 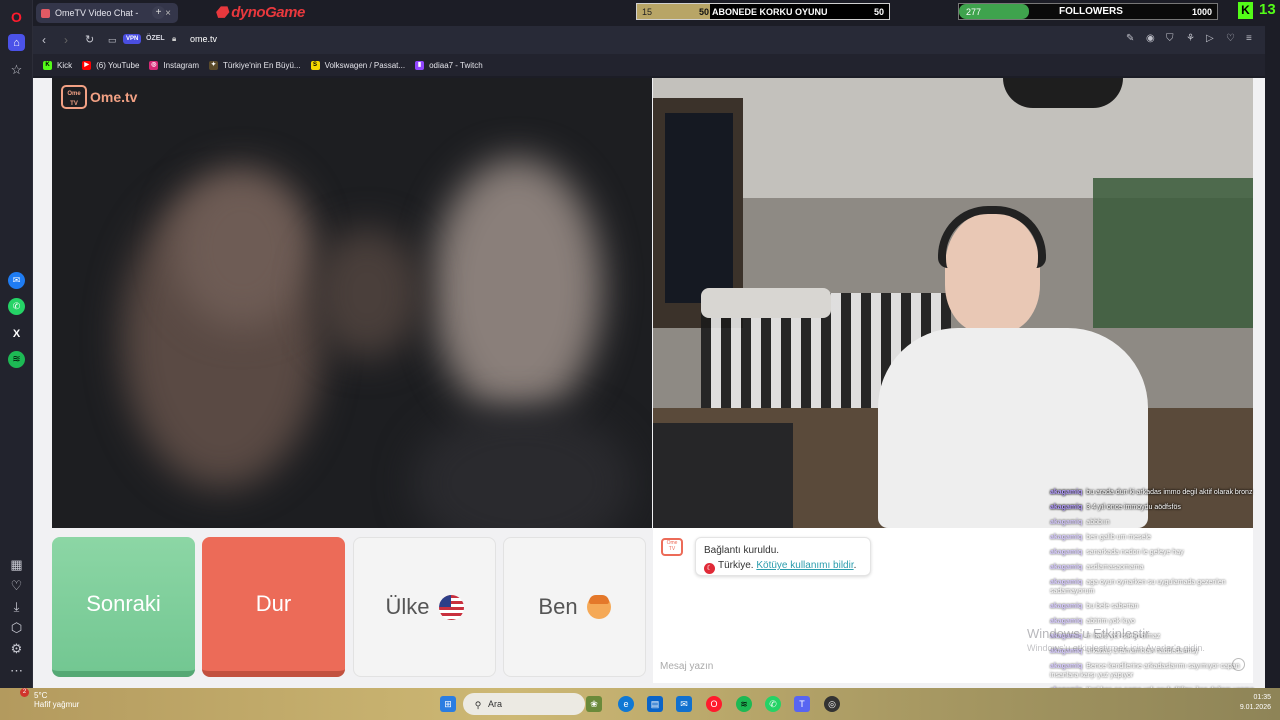 I want to click on apps-grid-icon: ▦, so click(x=16, y=564).